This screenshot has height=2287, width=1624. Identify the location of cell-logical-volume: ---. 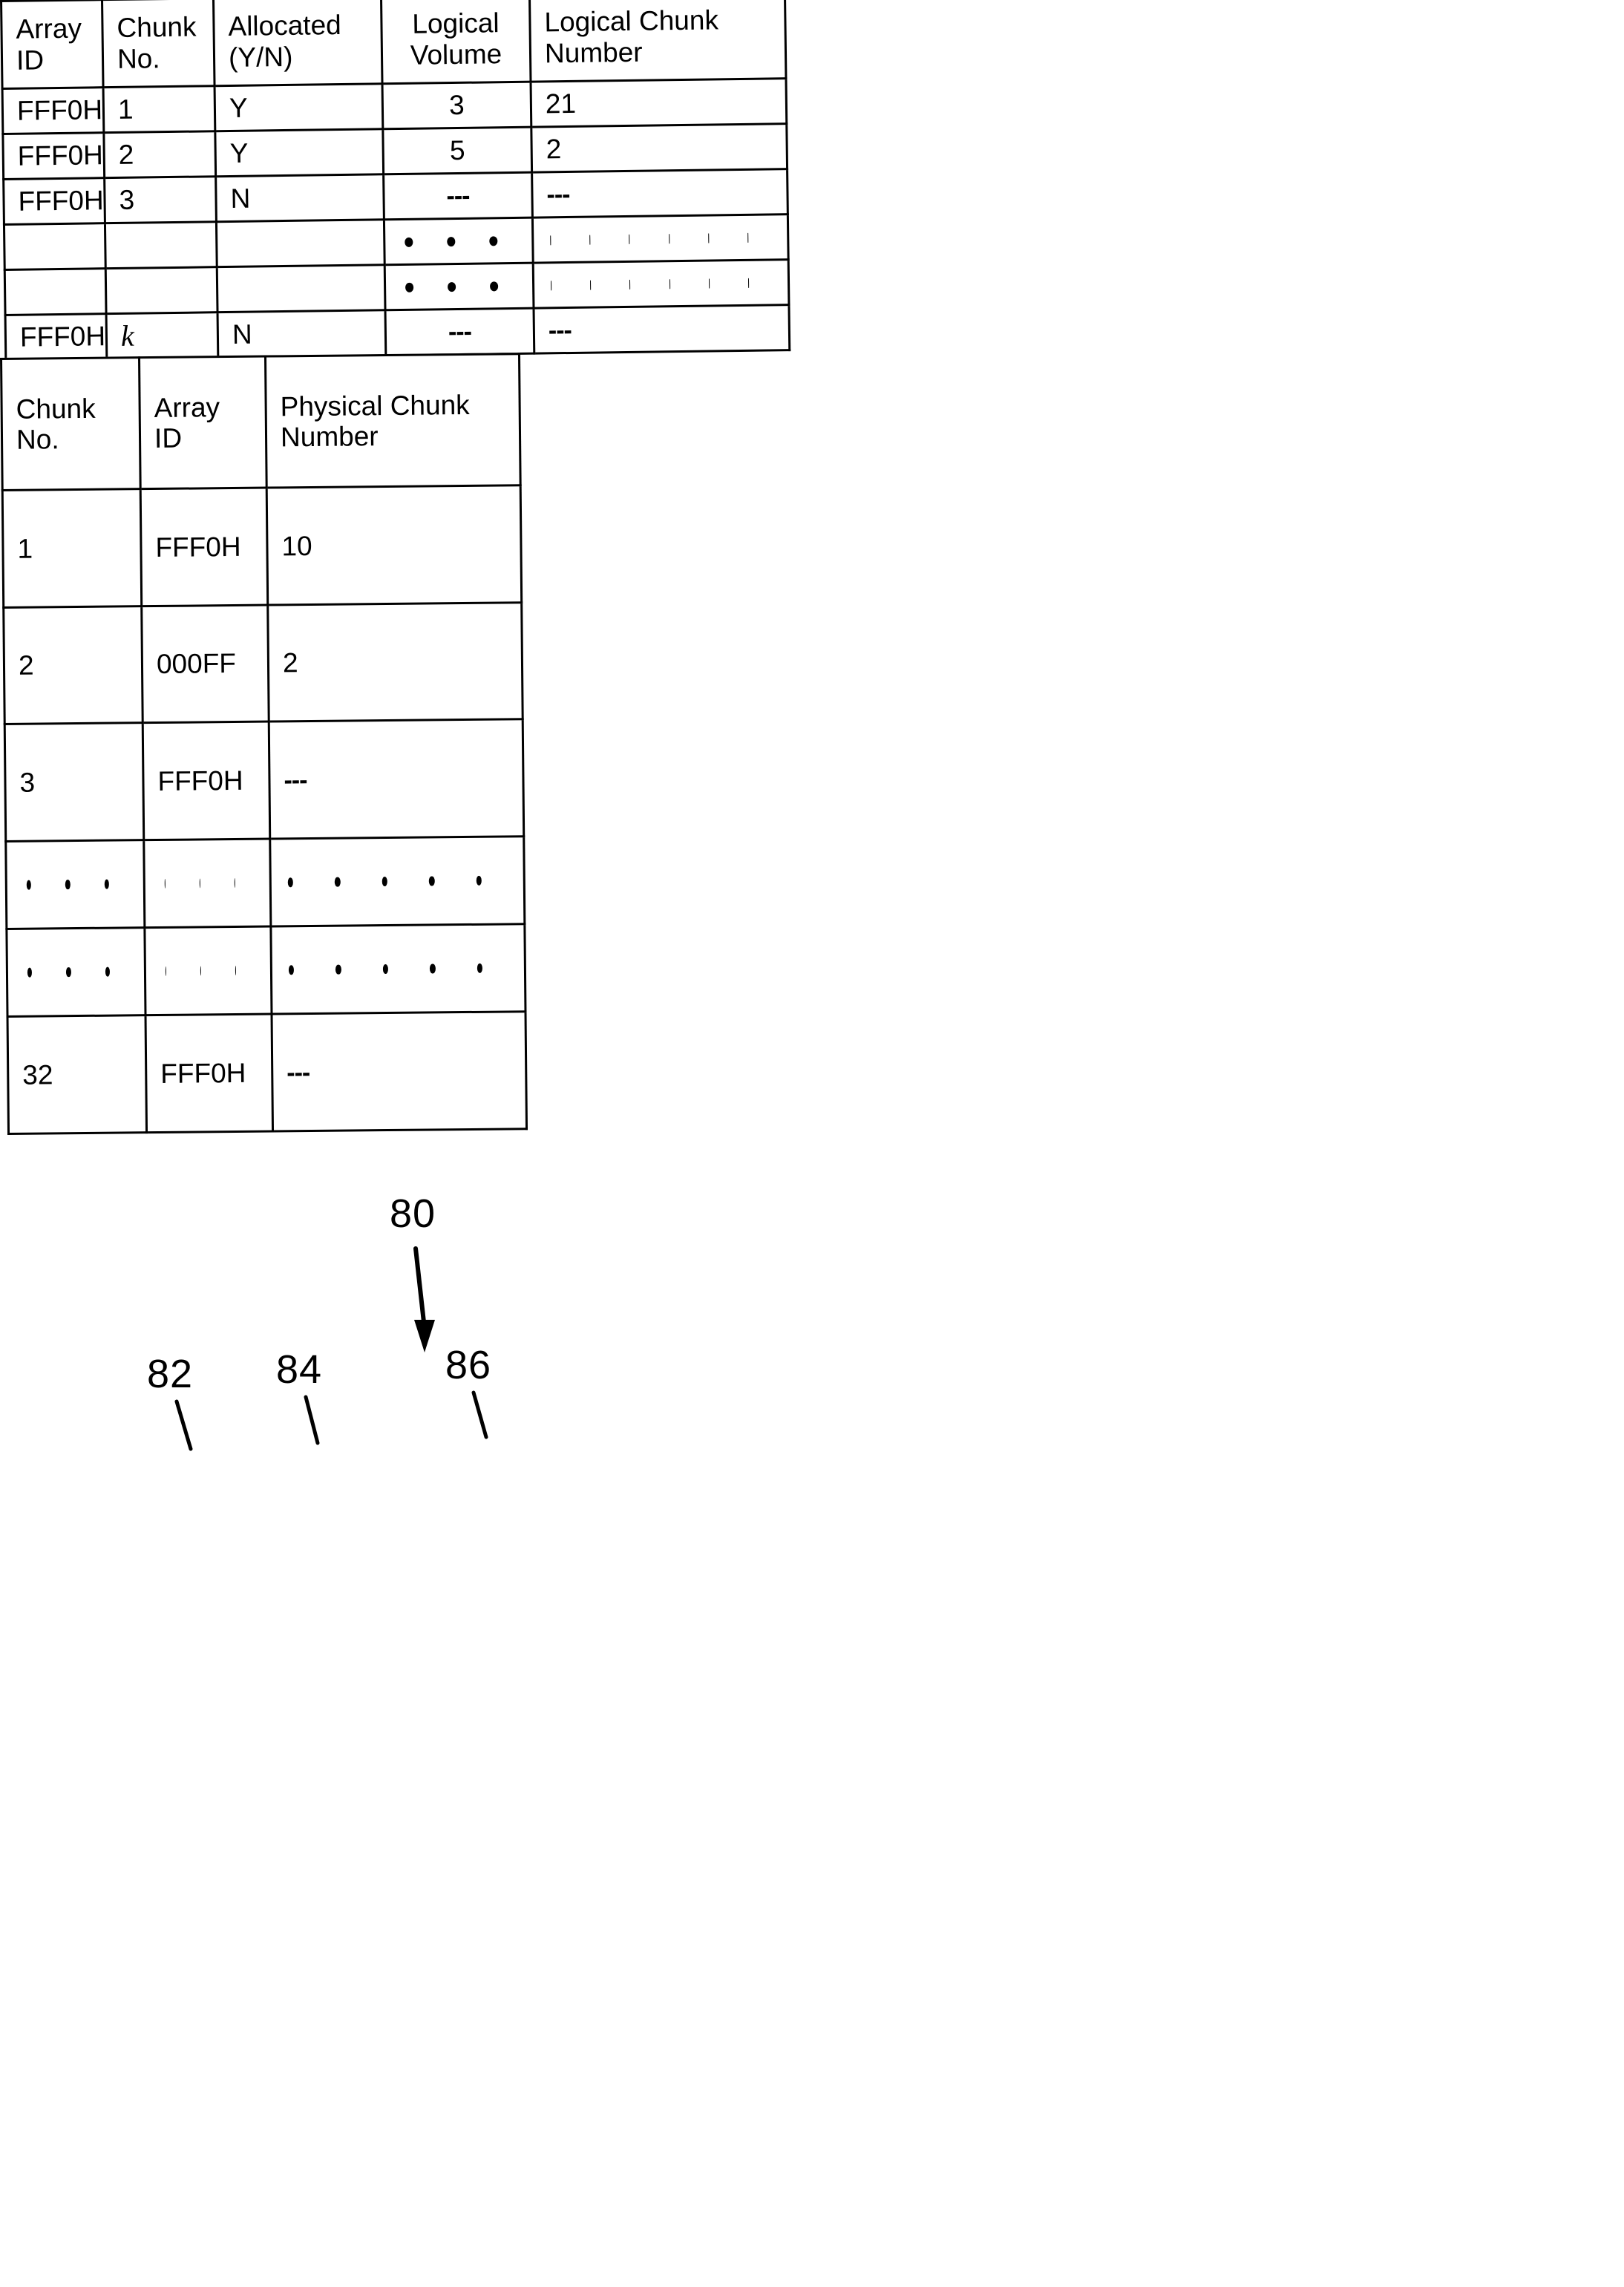
(460, 332).